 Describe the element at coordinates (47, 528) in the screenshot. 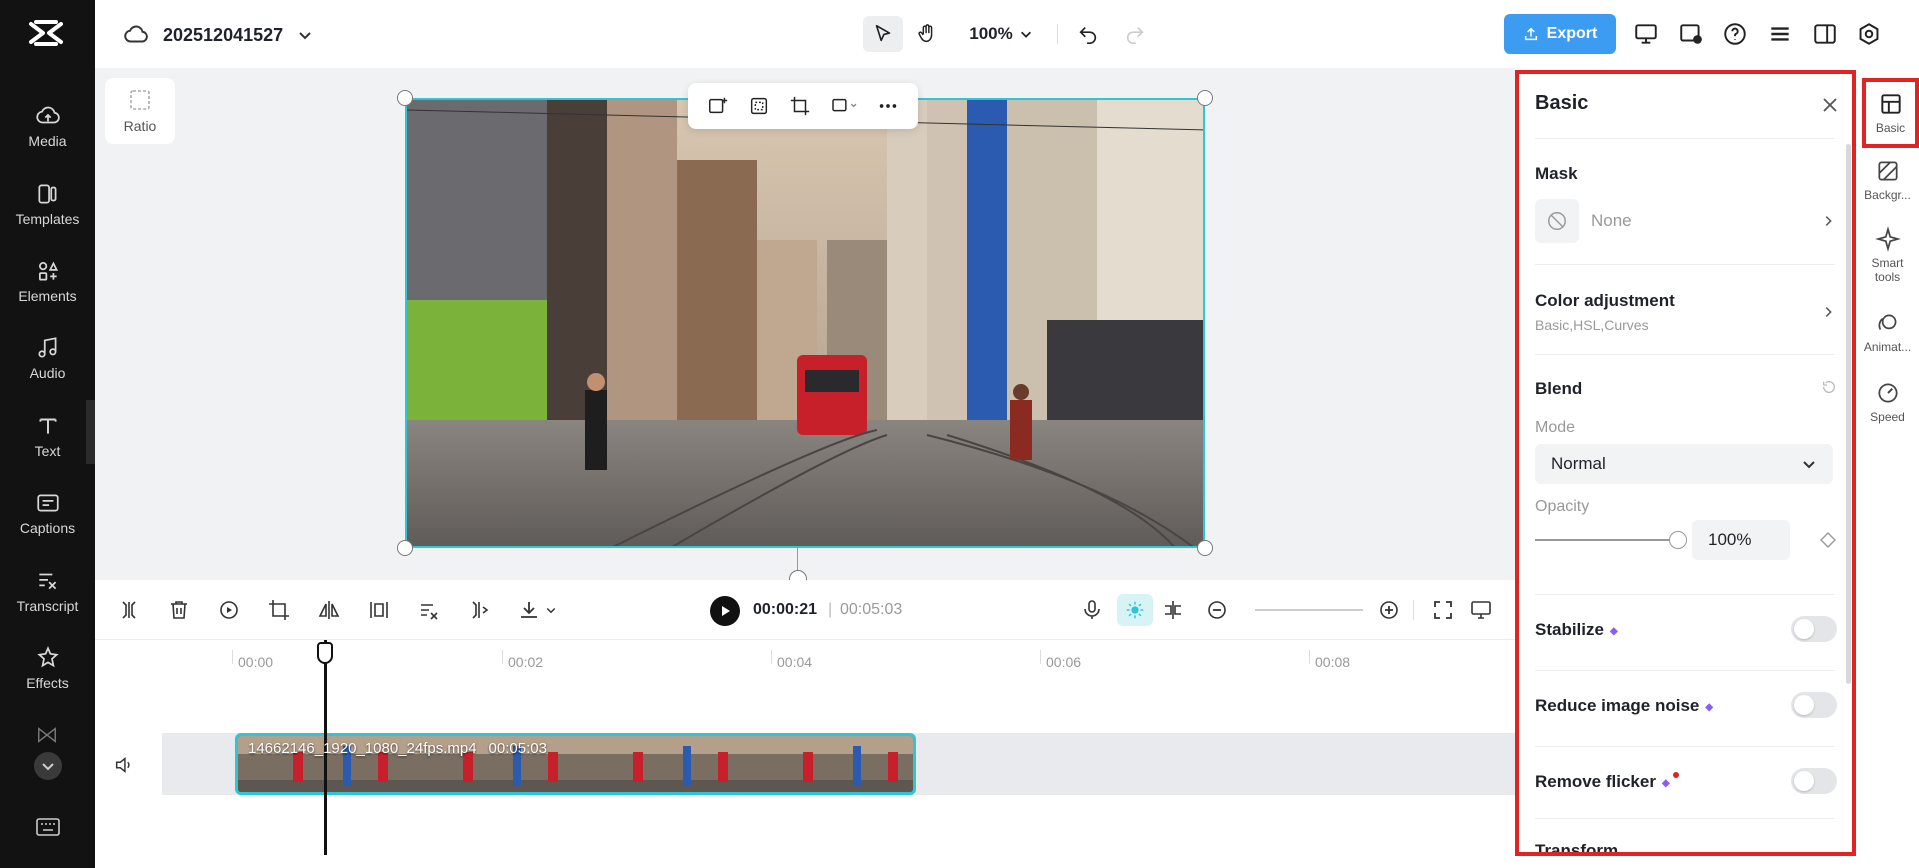

I see `sidebar-item-label: Captions` at that location.